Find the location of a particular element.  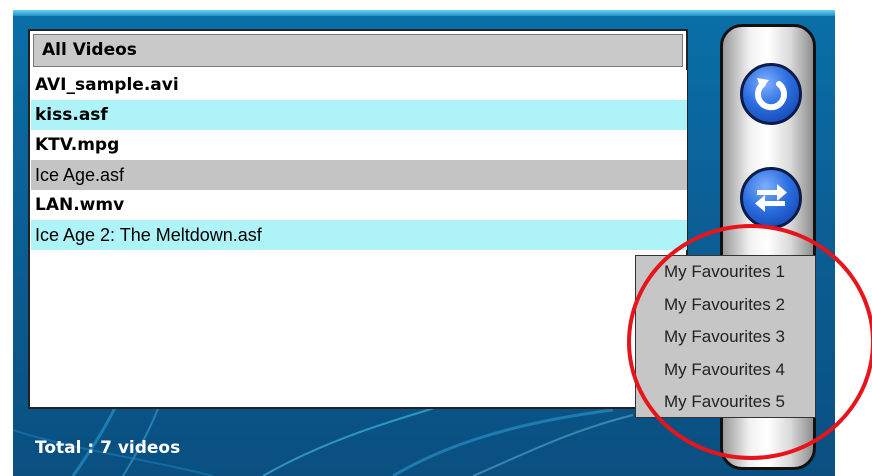

list-item: KTV.mpg is located at coordinates (359, 145).